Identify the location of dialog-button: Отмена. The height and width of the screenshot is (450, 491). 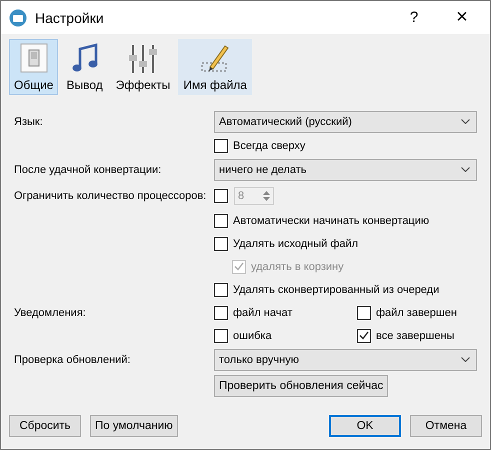
(446, 426).